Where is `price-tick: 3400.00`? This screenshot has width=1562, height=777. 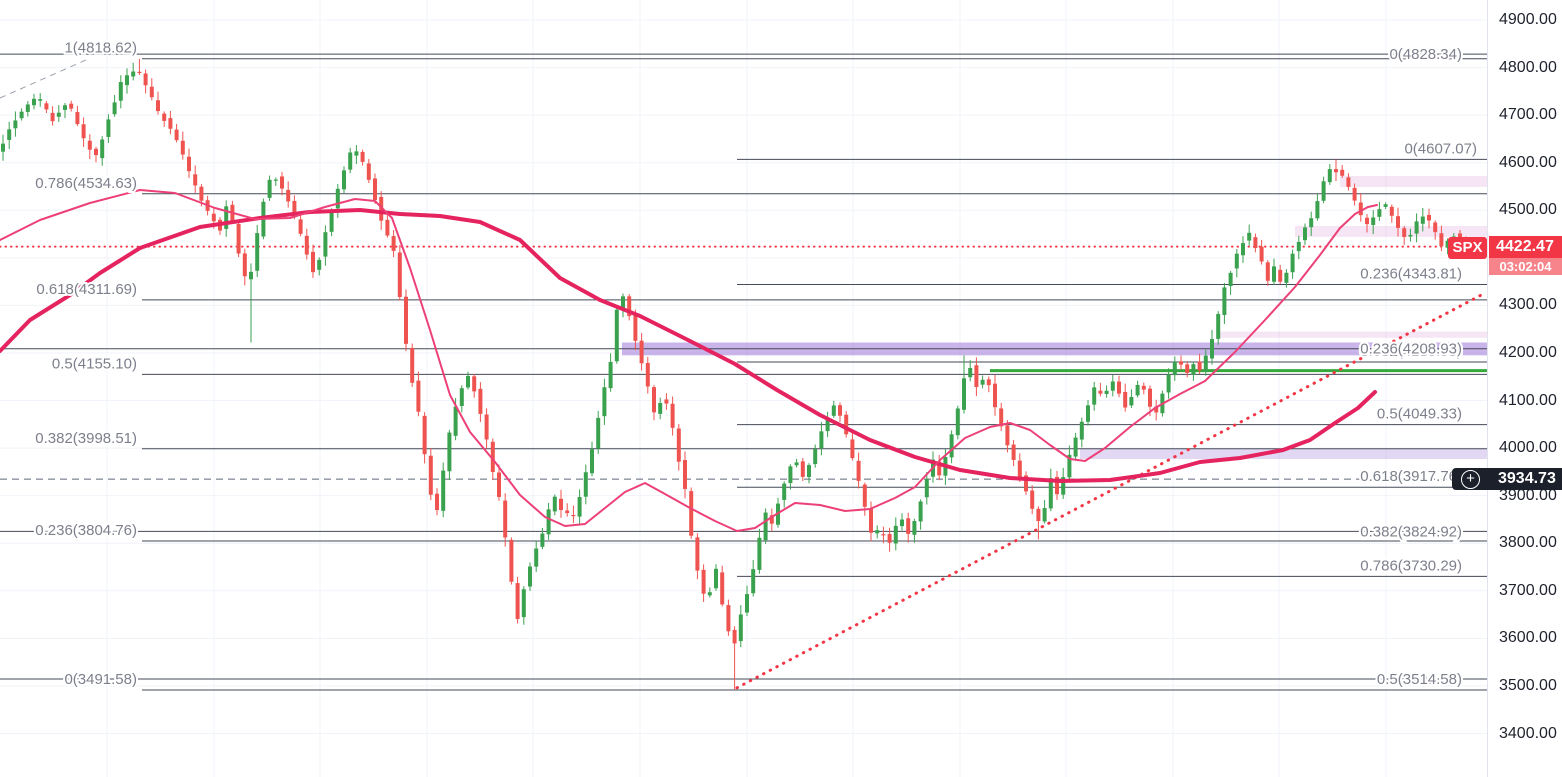 price-tick: 3400.00 is located at coordinates (1528, 733).